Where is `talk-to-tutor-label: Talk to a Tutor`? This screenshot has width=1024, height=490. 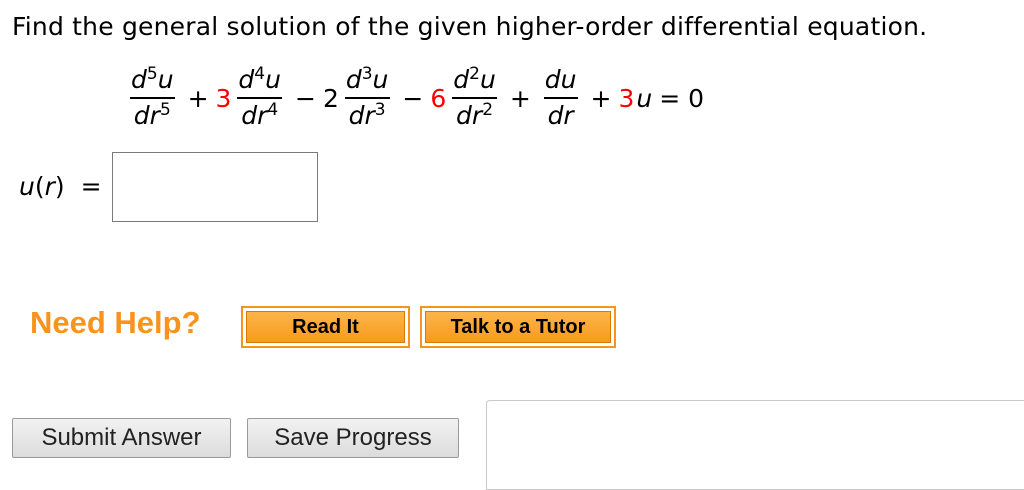
talk-to-tutor-label: Talk to a Tutor is located at coordinates (518, 327).